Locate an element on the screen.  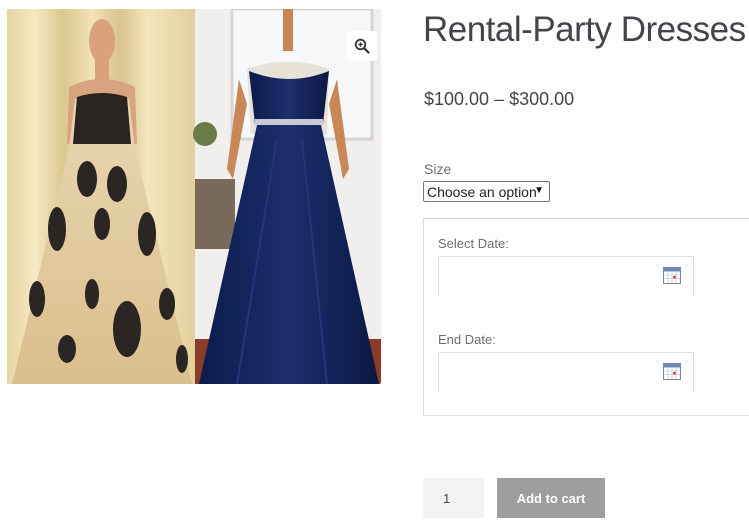
product-price: $100.00 – $300.00 is located at coordinates (499, 99).